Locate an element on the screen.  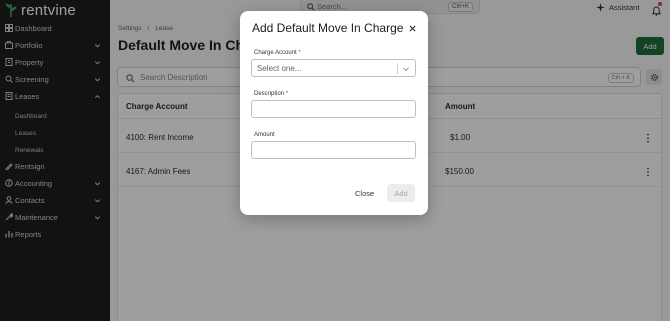
description-label-text: Description is located at coordinates (269, 94).